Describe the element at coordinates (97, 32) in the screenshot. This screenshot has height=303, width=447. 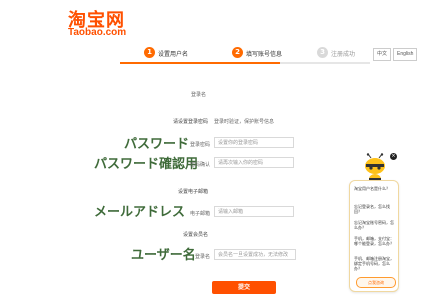
I see `taobao-logo-text: Taobao.com` at that location.